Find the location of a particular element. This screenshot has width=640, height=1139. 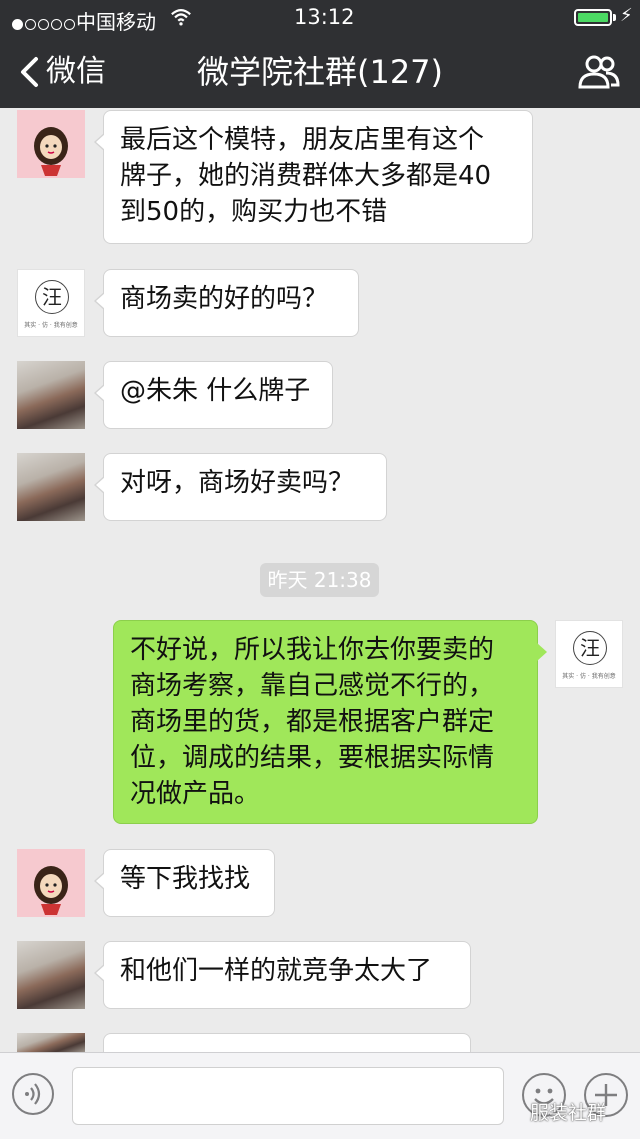

message-bubble: 对呀，商场好卖吗？ is located at coordinates (240, 487).